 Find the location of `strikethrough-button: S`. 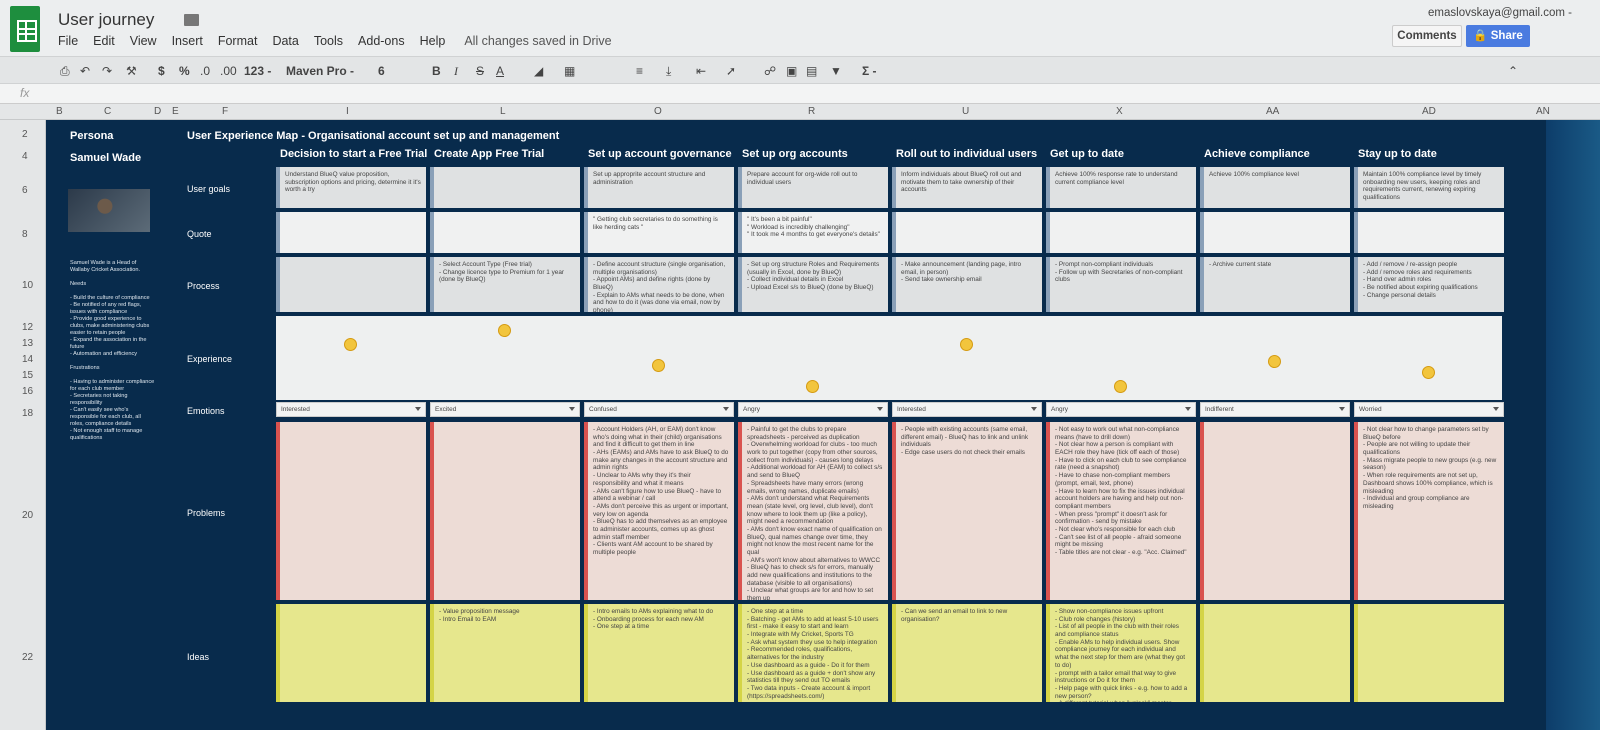

strikethrough-button: S is located at coordinates (480, 71).